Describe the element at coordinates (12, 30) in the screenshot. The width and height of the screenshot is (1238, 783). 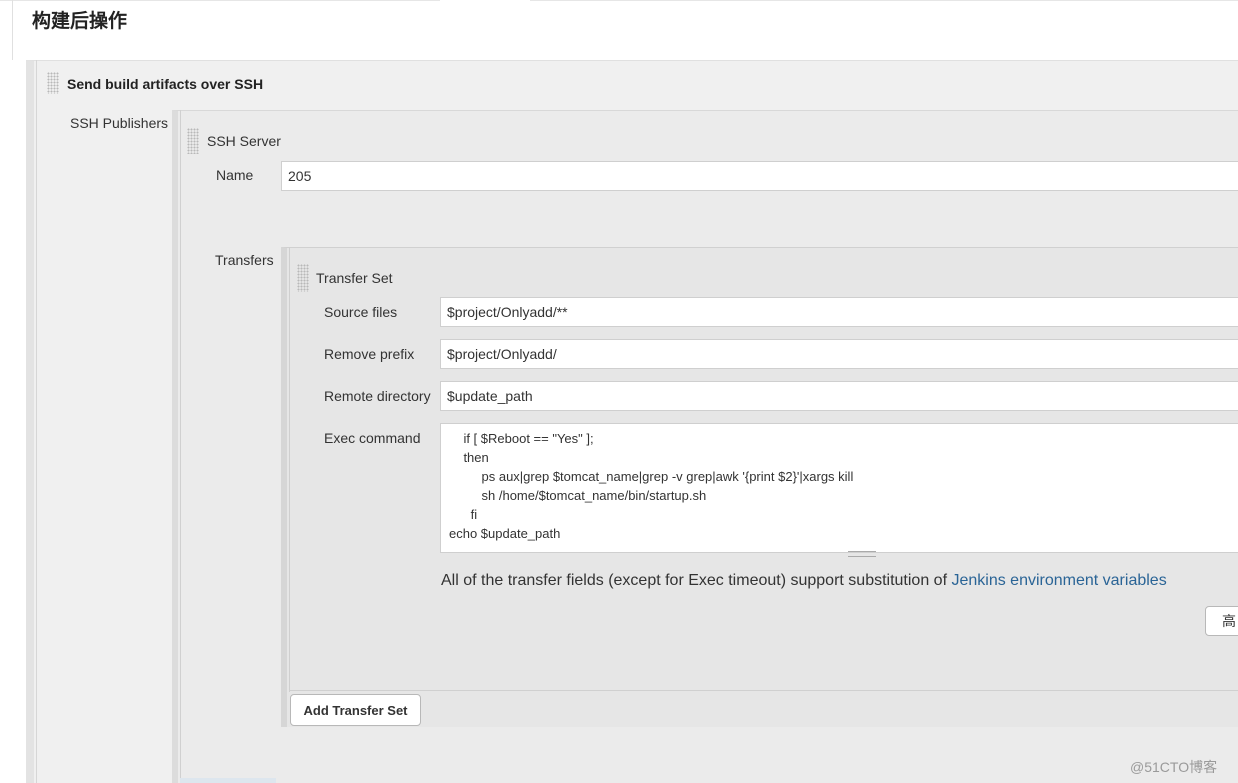
I see `left-border` at that location.